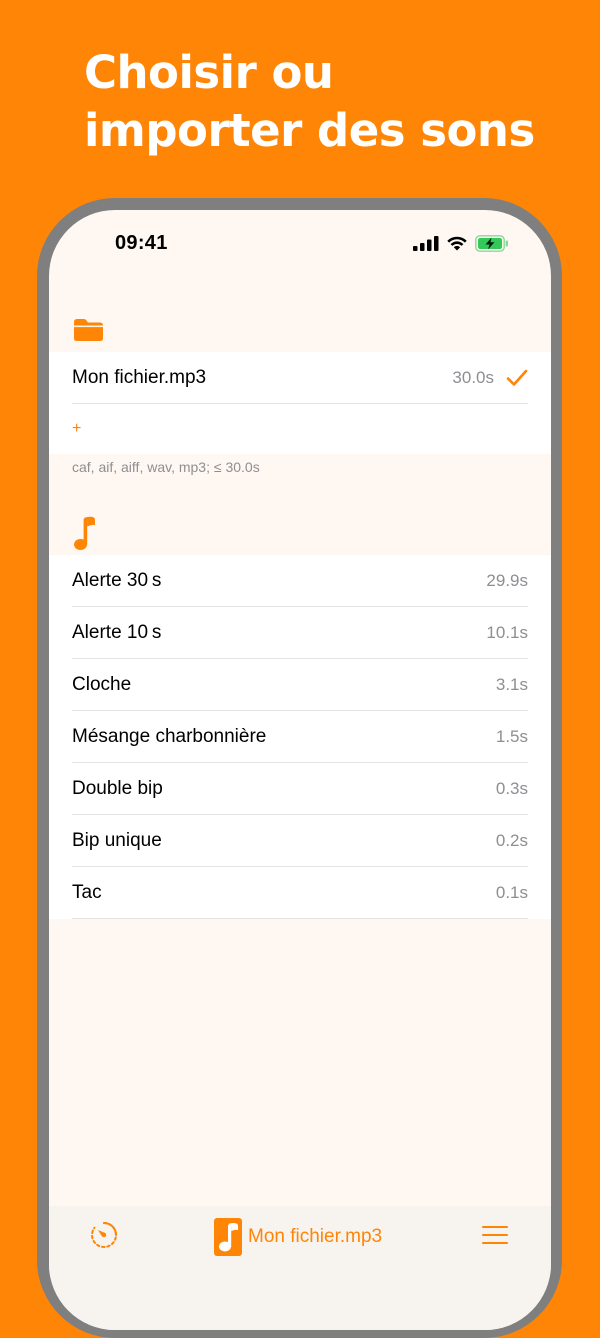 The width and height of the screenshot is (600, 1338). What do you see at coordinates (169, 736) in the screenshot?
I see `sound-name: Mésange charbonnière` at bounding box center [169, 736].